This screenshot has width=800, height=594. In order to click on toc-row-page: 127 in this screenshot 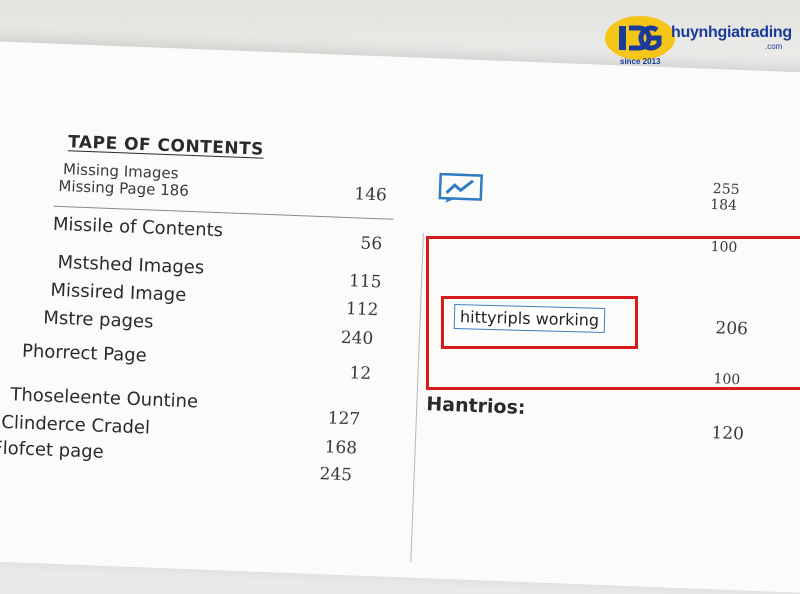, I will do `click(344, 419)`.